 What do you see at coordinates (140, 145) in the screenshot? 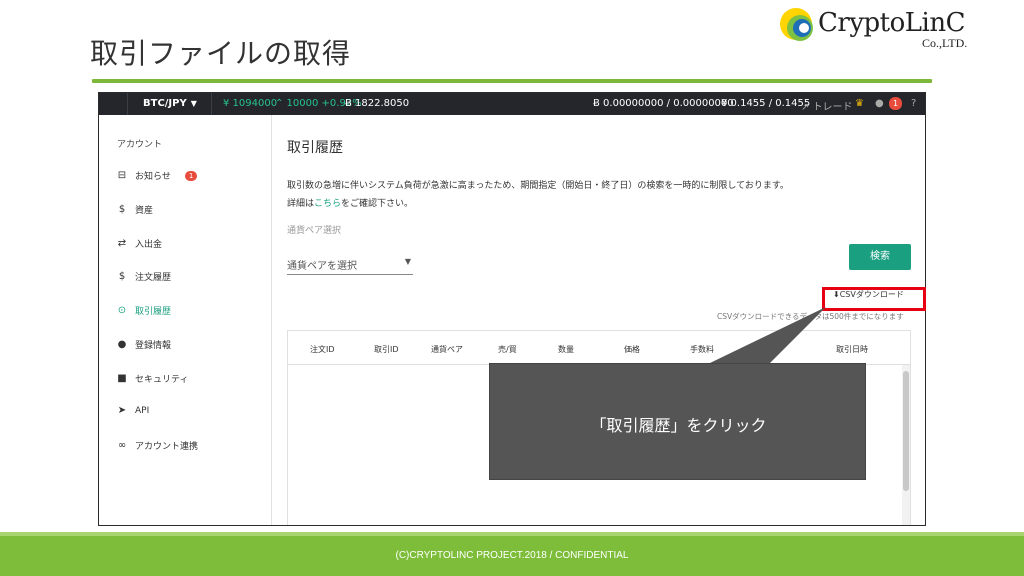
I see `sidebar-heading: アカウント` at bounding box center [140, 145].